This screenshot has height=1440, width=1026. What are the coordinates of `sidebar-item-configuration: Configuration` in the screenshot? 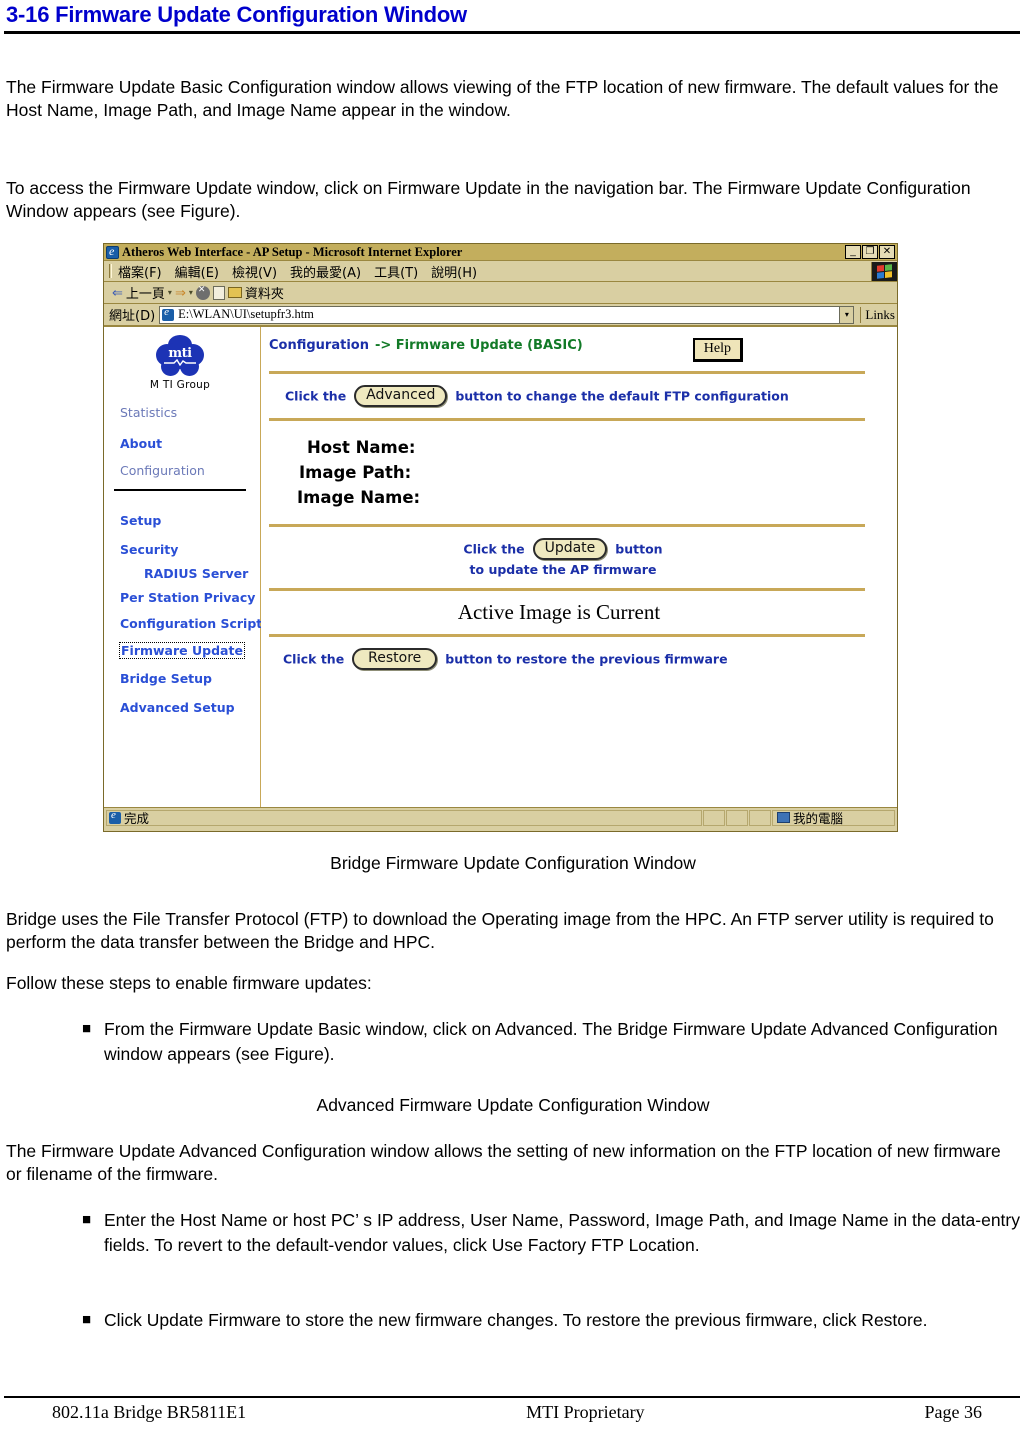 It's located at (190, 470).